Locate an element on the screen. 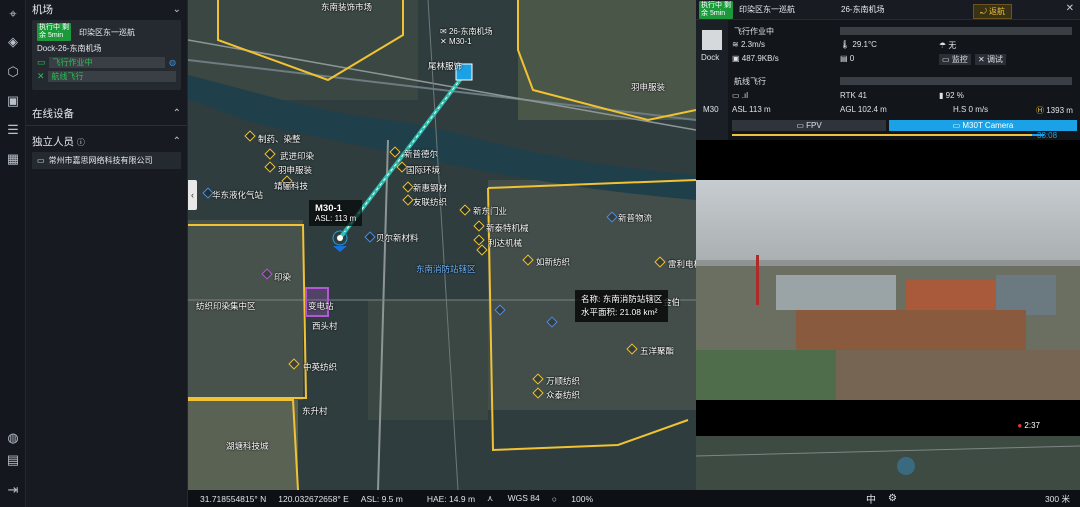 The width and height of the screenshot is (1080, 507). airport-section-title: 机场 is located at coordinates (42, 9).